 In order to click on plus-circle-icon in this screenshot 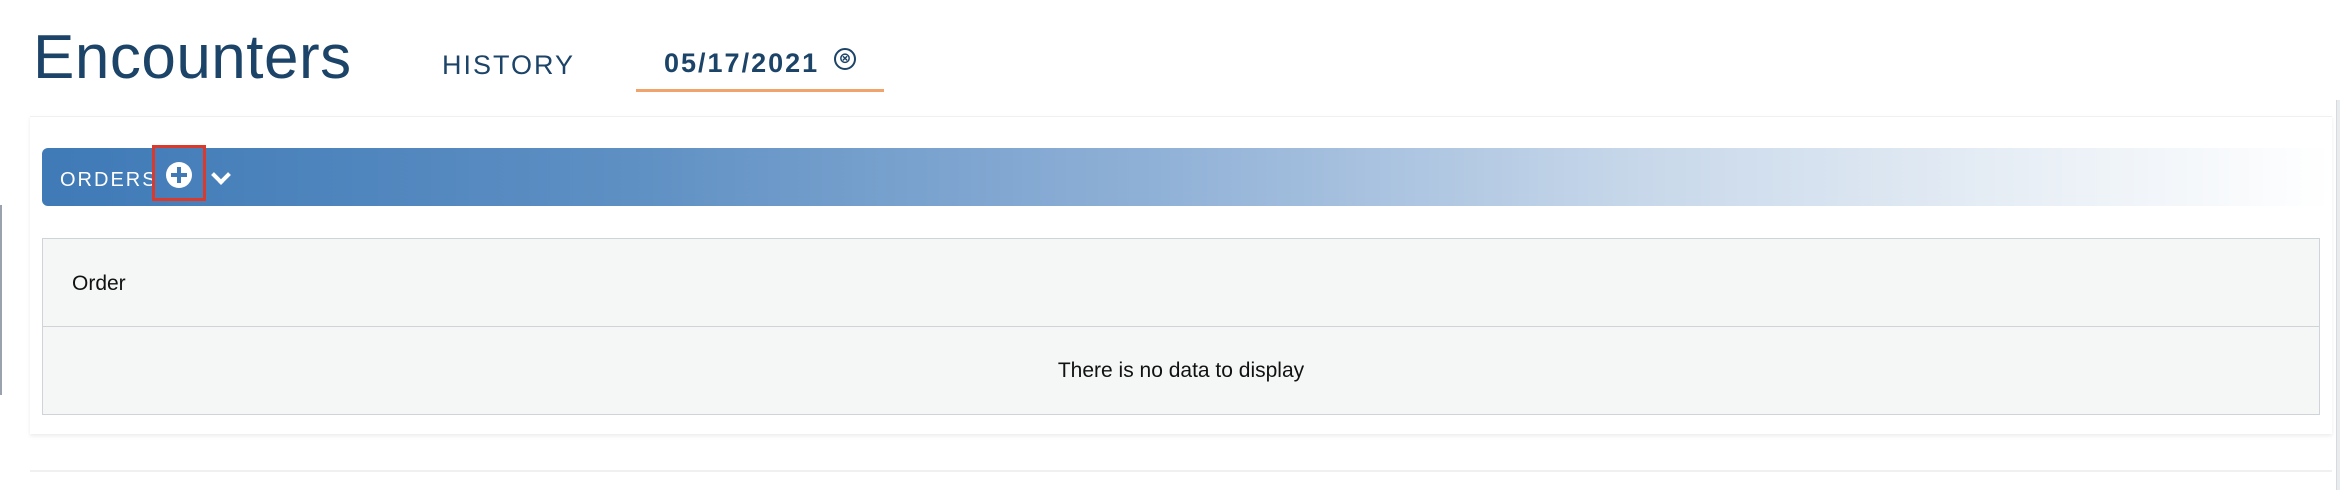, I will do `click(179, 175)`.